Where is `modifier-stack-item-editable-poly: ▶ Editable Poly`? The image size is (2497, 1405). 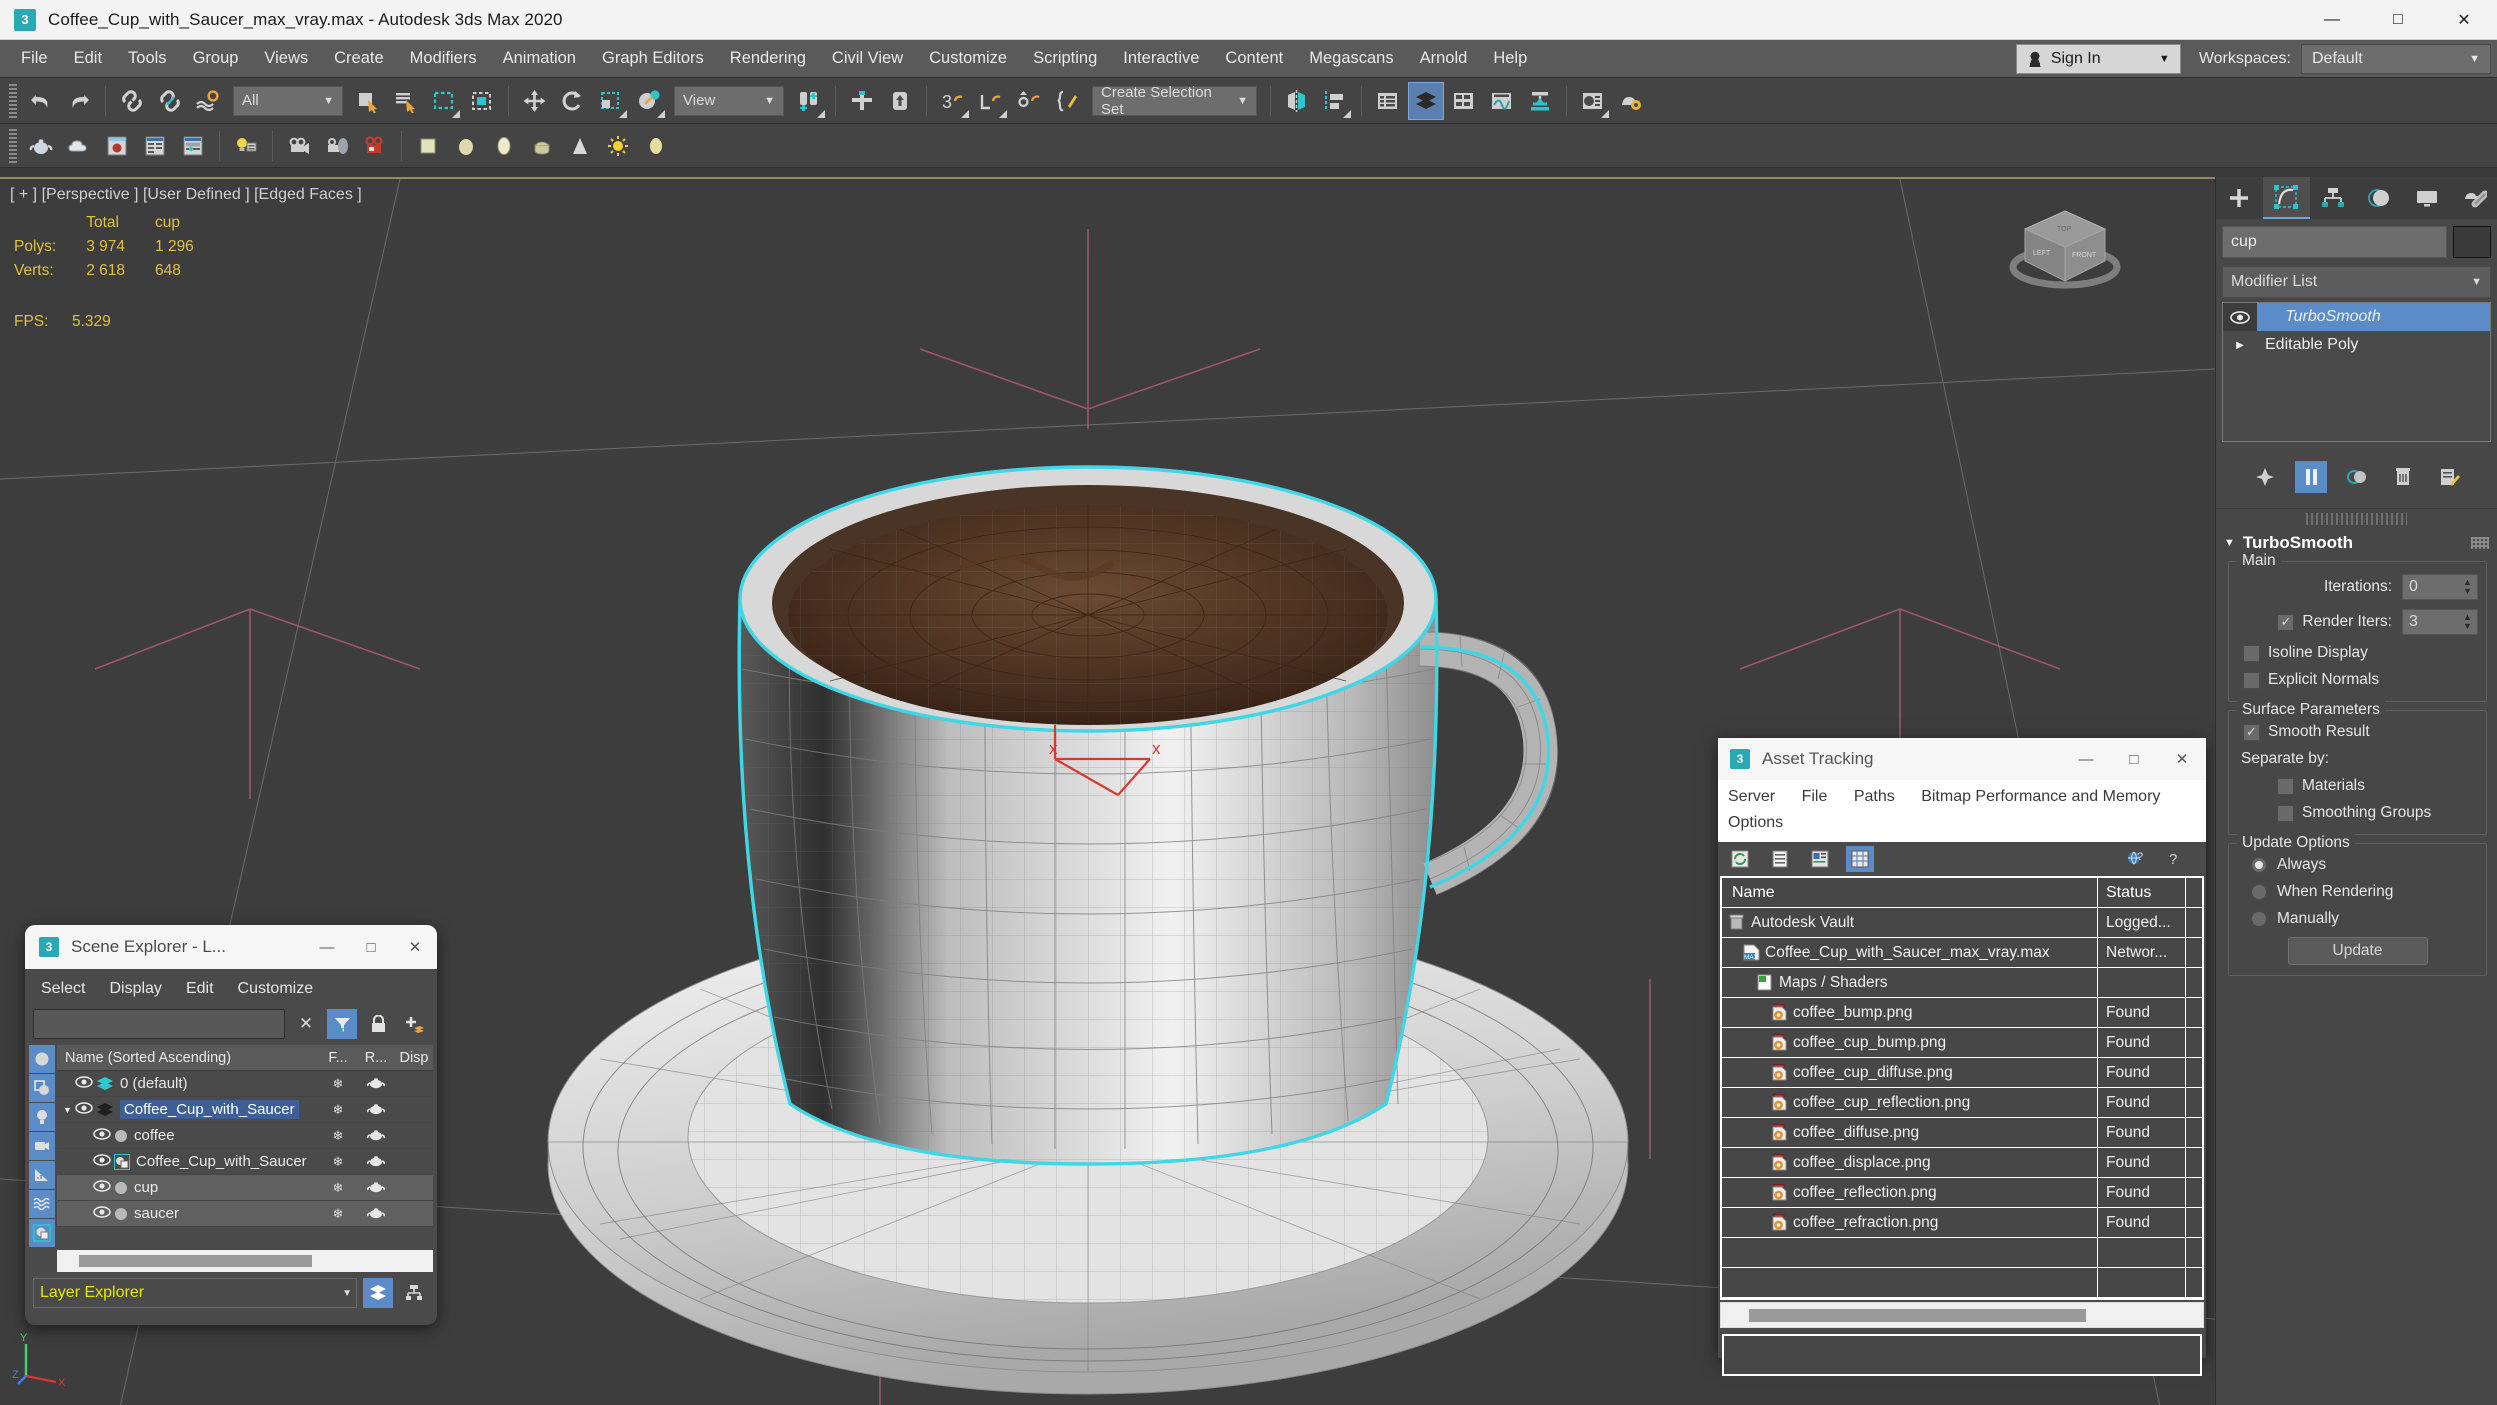 modifier-stack-item-editable-poly: ▶ Editable Poly is located at coordinates (2356, 345).